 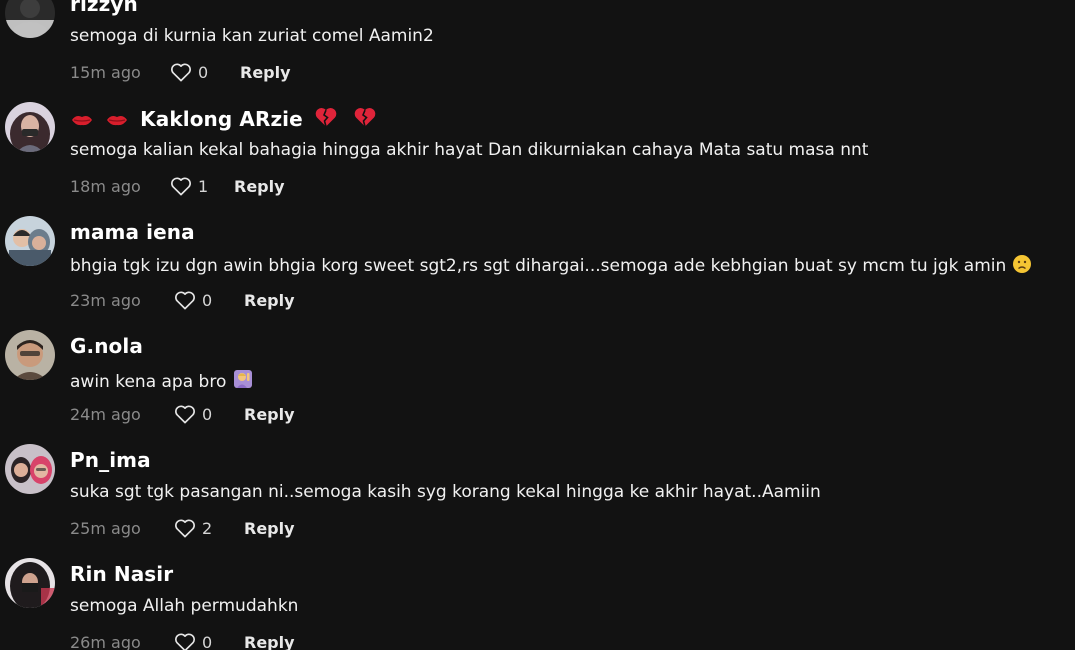 What do you see at coordinates (104, 8) in the screenshot?
I see `comment-username: rizzyn` at bounding box center [104, 8].